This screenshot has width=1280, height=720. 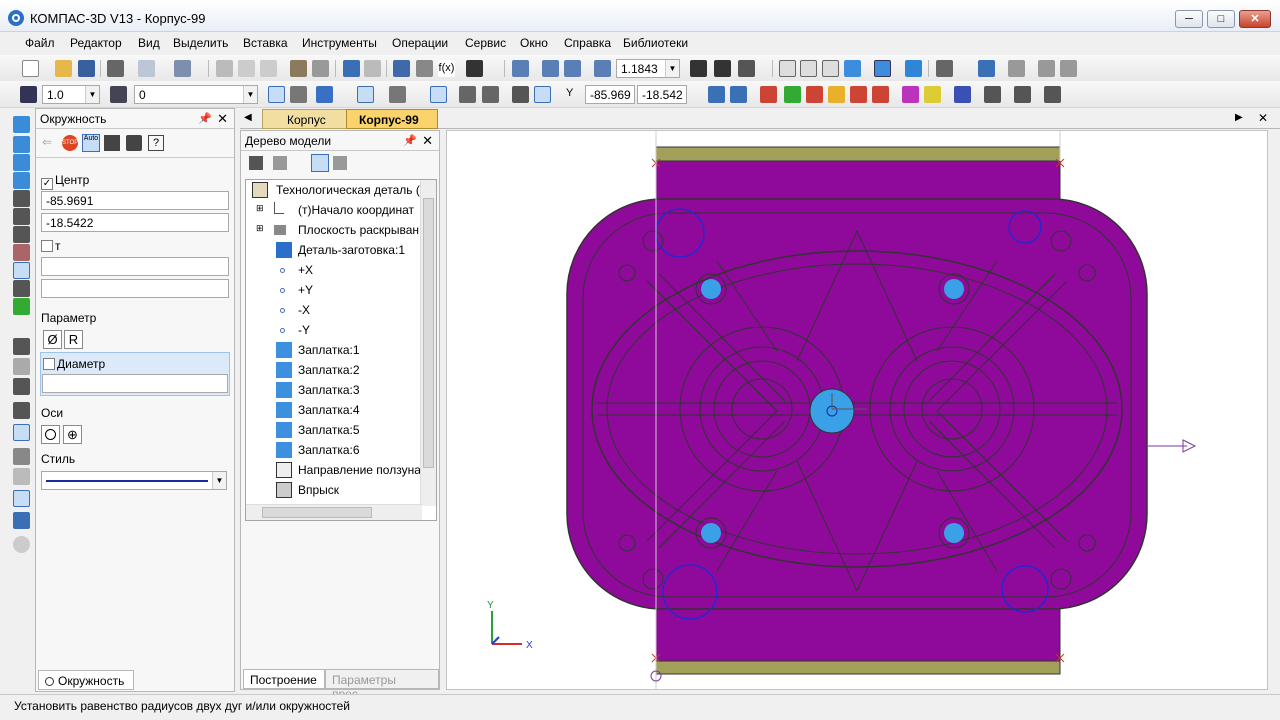 I want to click on radius-button: R, so click(x=73, y=339).